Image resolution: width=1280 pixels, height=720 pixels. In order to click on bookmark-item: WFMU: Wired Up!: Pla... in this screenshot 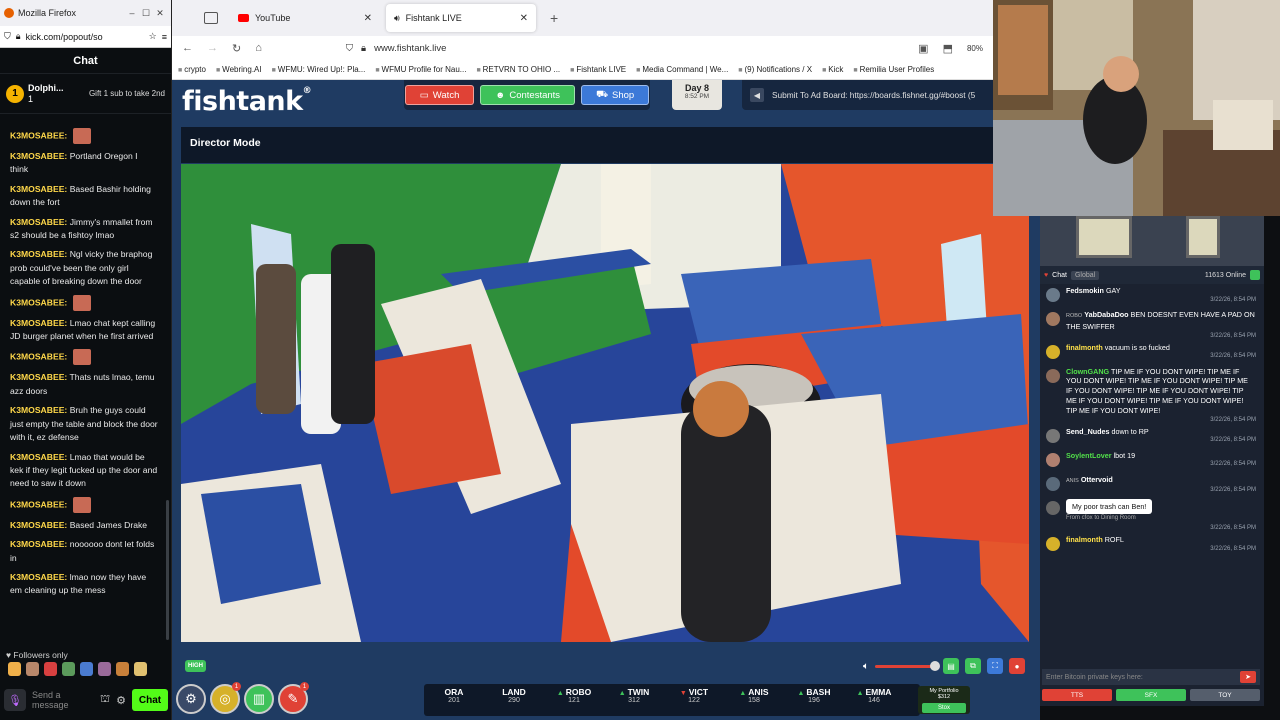, I will do `click(319, 69)`.